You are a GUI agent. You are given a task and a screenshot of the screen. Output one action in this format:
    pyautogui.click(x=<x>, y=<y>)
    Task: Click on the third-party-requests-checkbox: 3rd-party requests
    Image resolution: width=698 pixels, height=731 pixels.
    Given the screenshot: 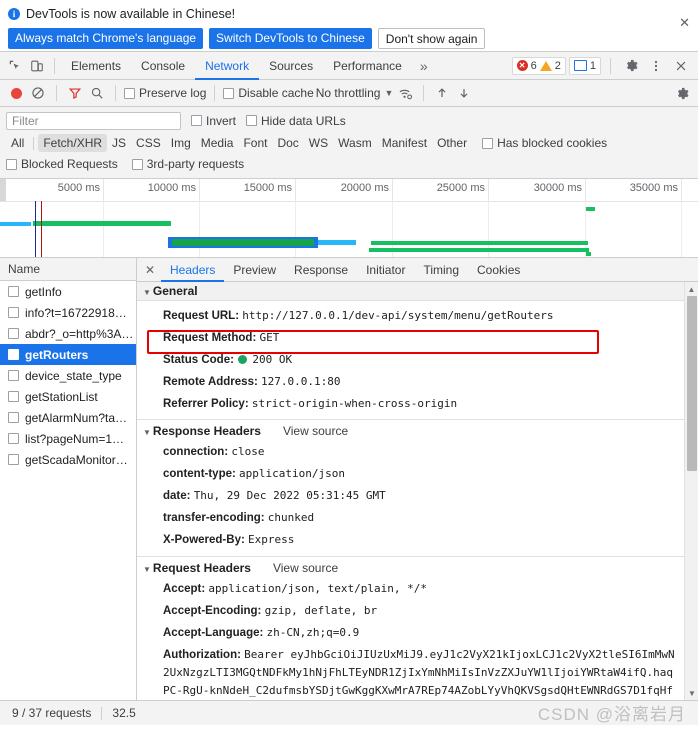 What is the action you would take?
    pyautogui.click(x=187, y=164)
    